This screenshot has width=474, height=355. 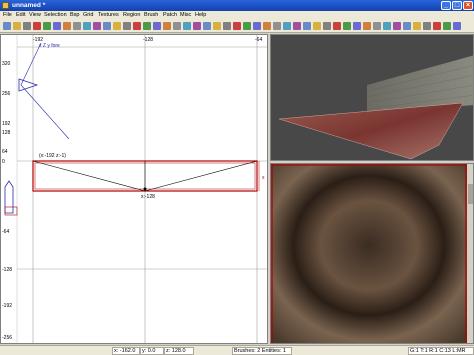 What do you see at coordinates (468, 5) in the screenshot?
I see `close-button: ×` at bounding box center [468, 5].